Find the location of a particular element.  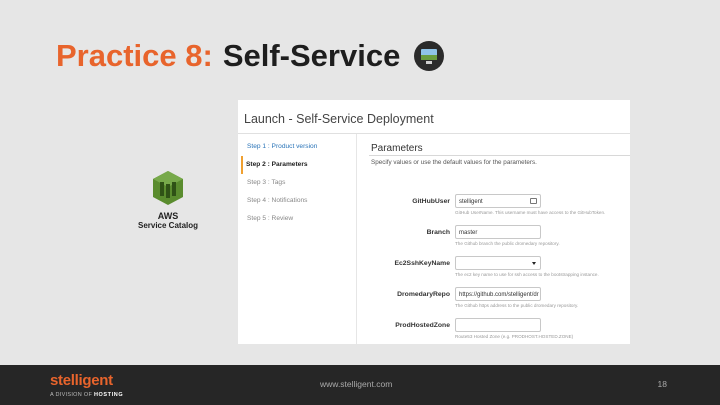

slide-title: Practice 8: Self-Service is located at coordinates (250, 56).